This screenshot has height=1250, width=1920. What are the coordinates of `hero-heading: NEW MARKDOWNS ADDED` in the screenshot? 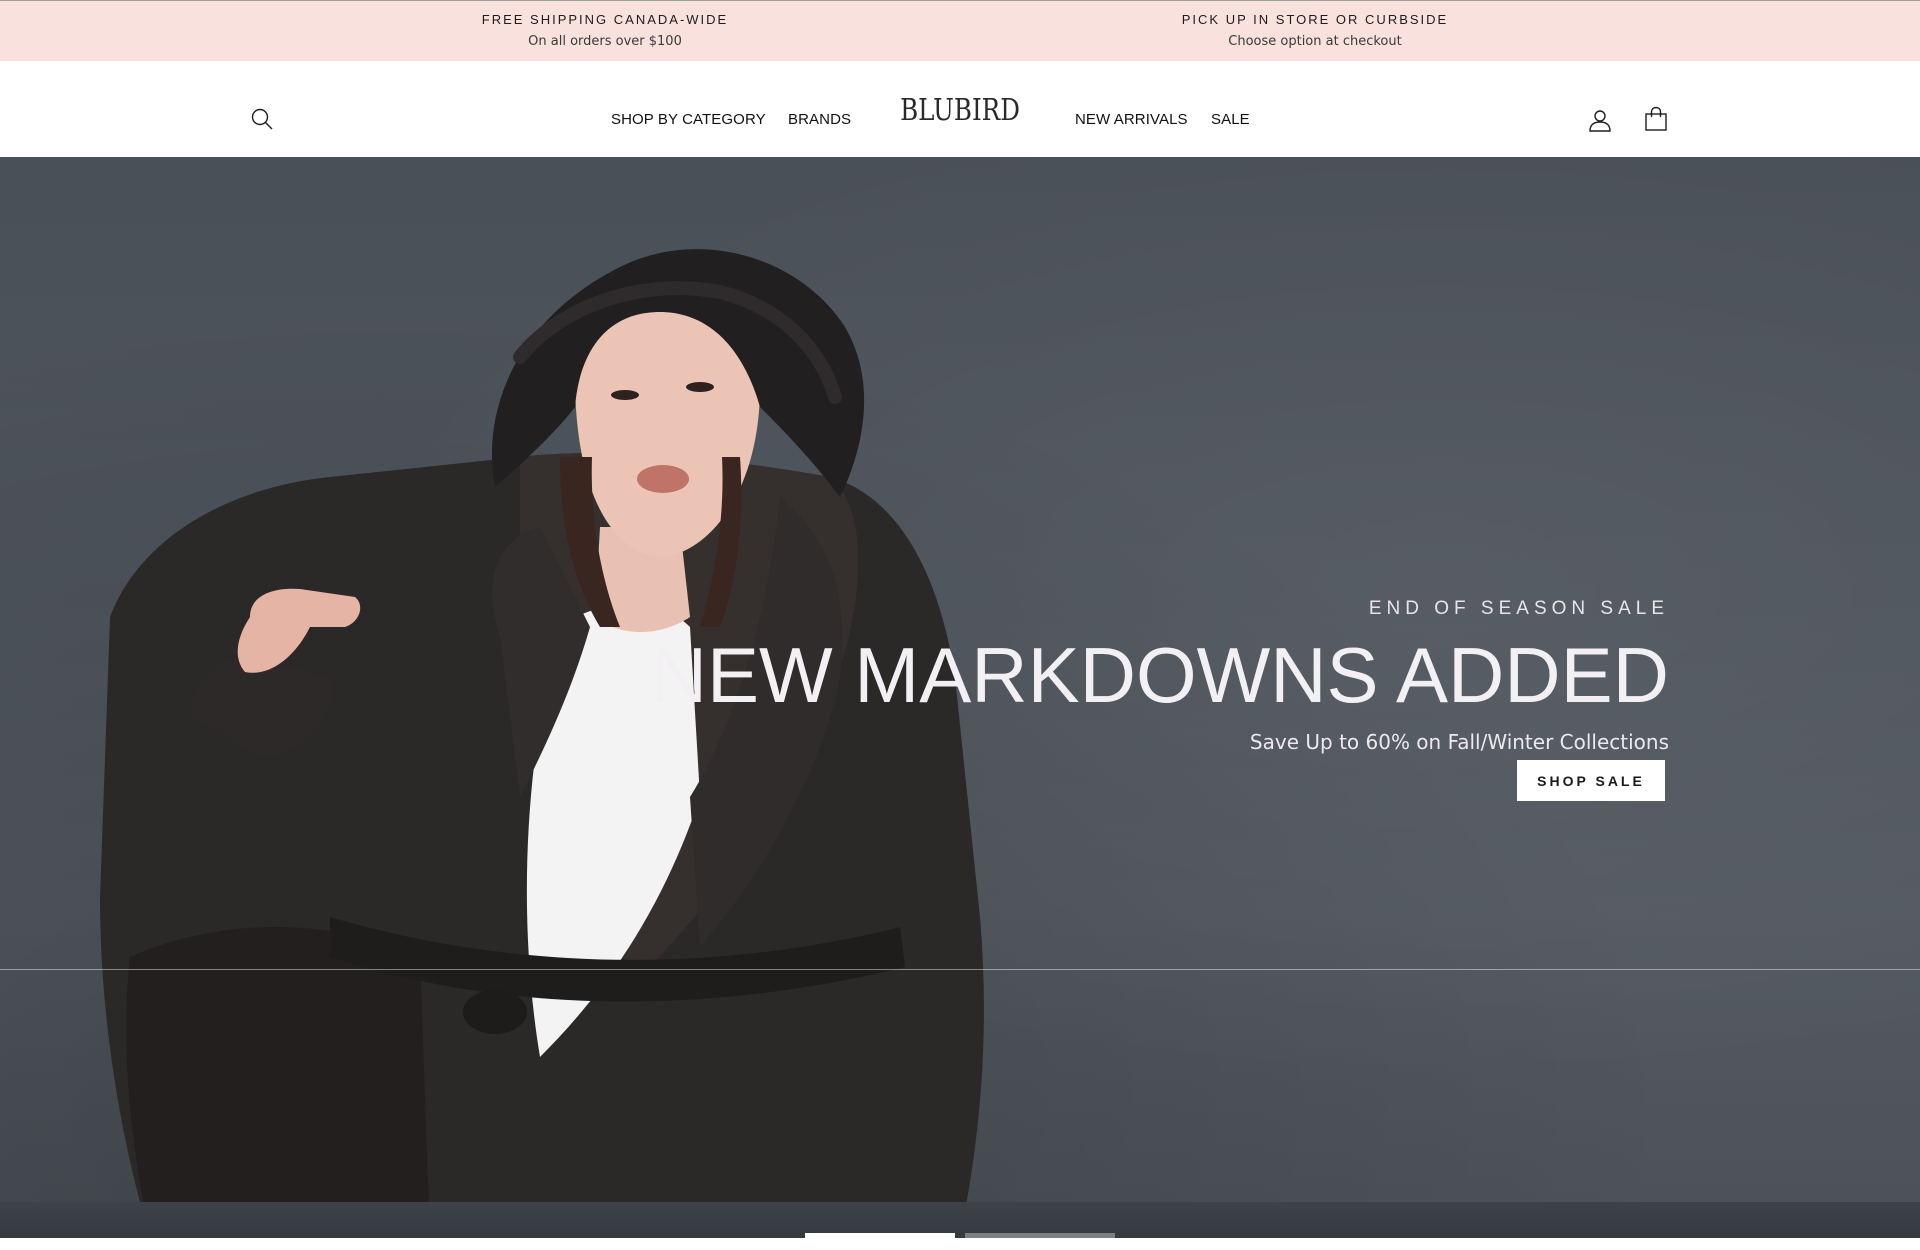 It's located at (1159, 675).